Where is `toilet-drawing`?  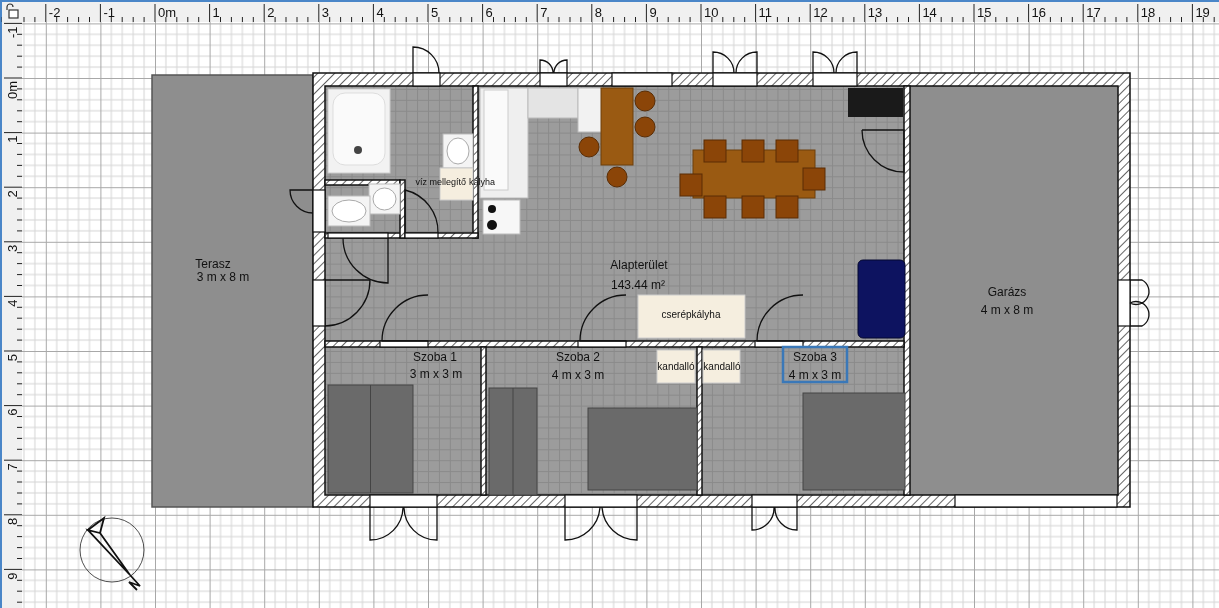 toilet-drawing is located at coordinates (349, 211).